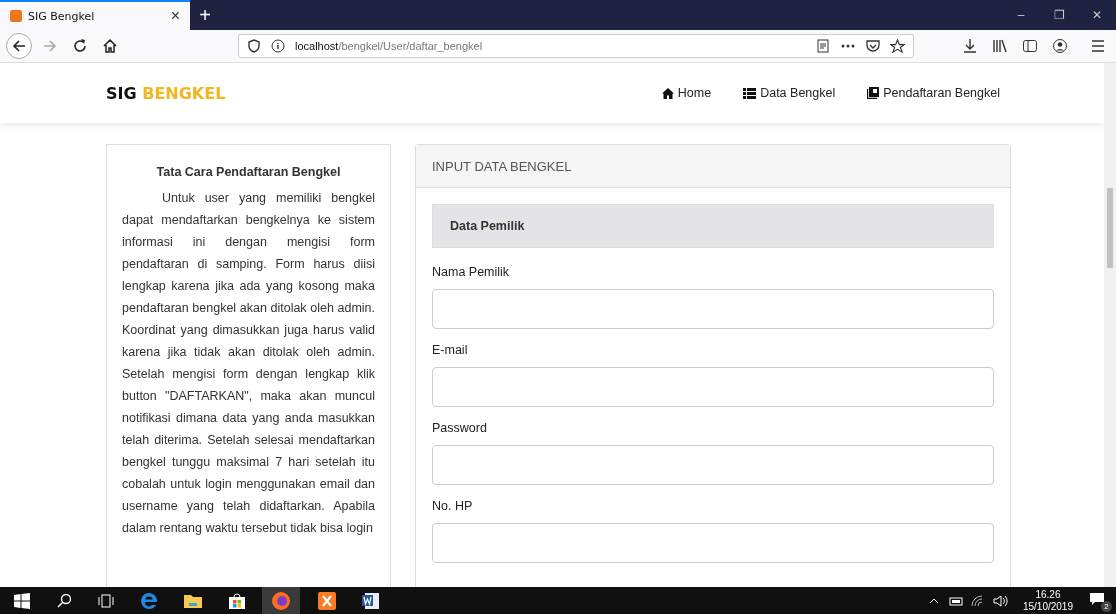  Describe the element at coordinates (460, 428) in the screenshot. I see `field-label: Password` at that location.